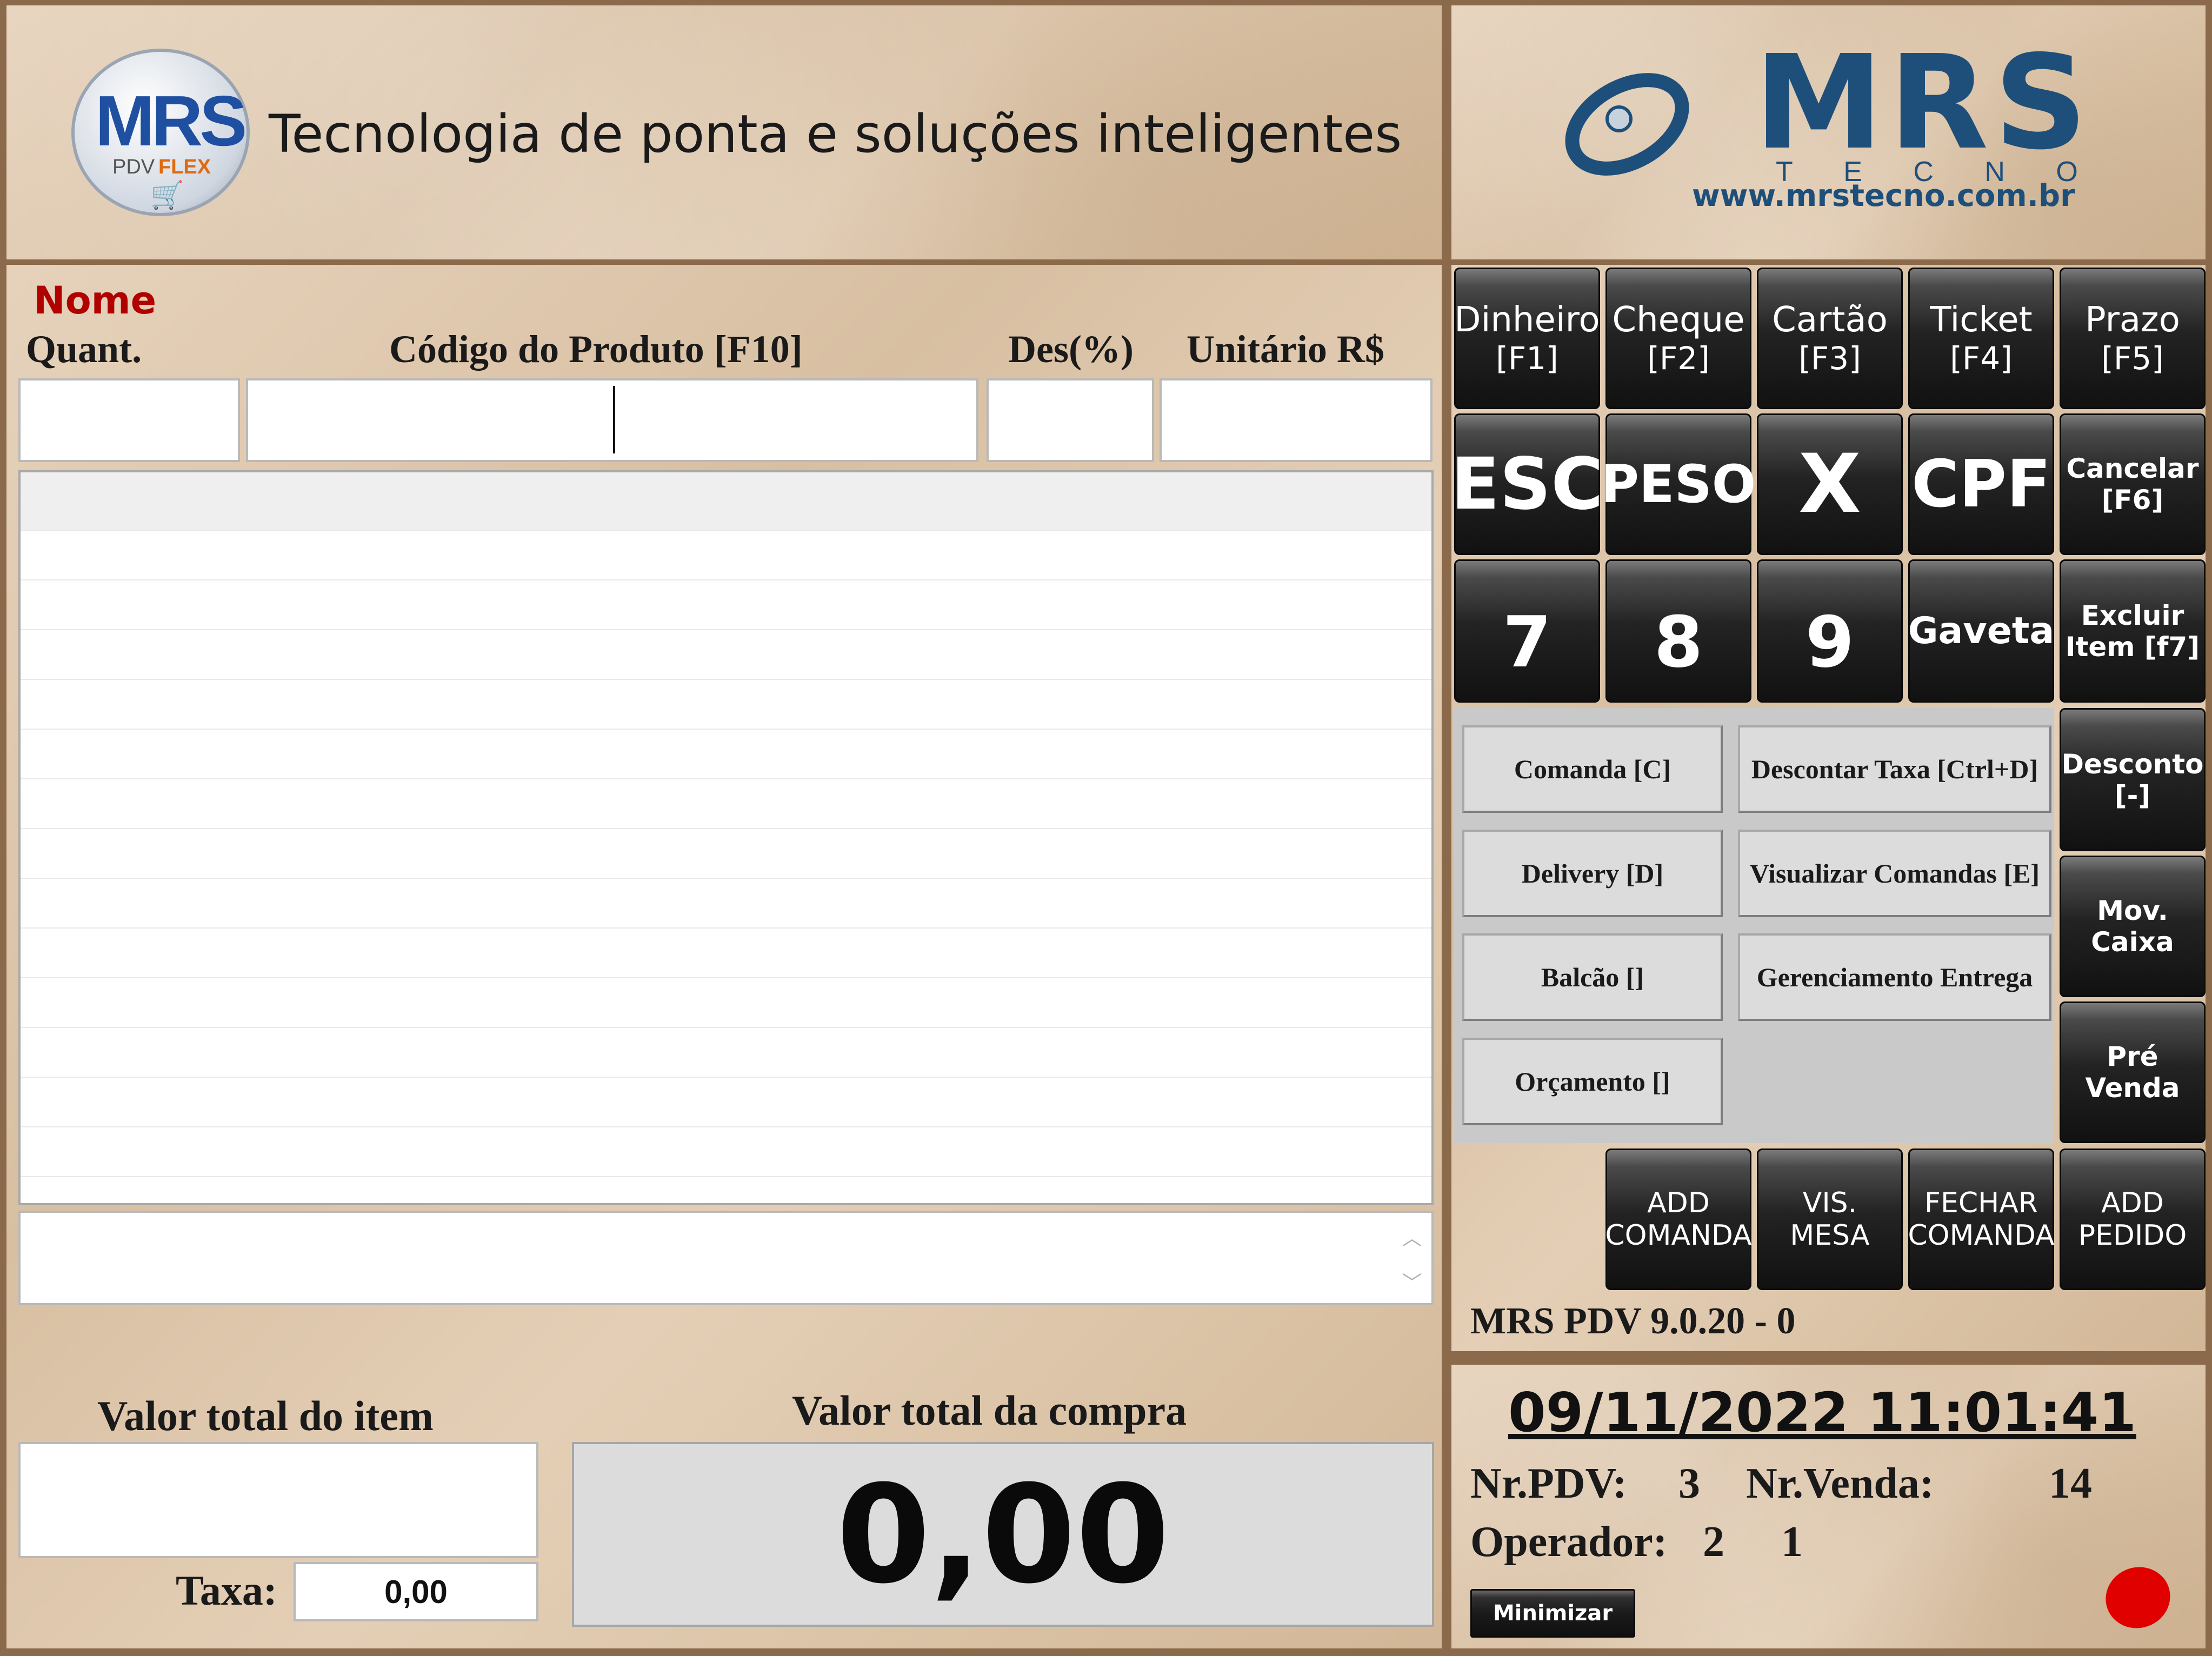 The image size is (2212, 1656). What do you see at coordinates (95, 300) in the screenshot?
I see `nome-label: Nome` at bounding box center [95, 300].